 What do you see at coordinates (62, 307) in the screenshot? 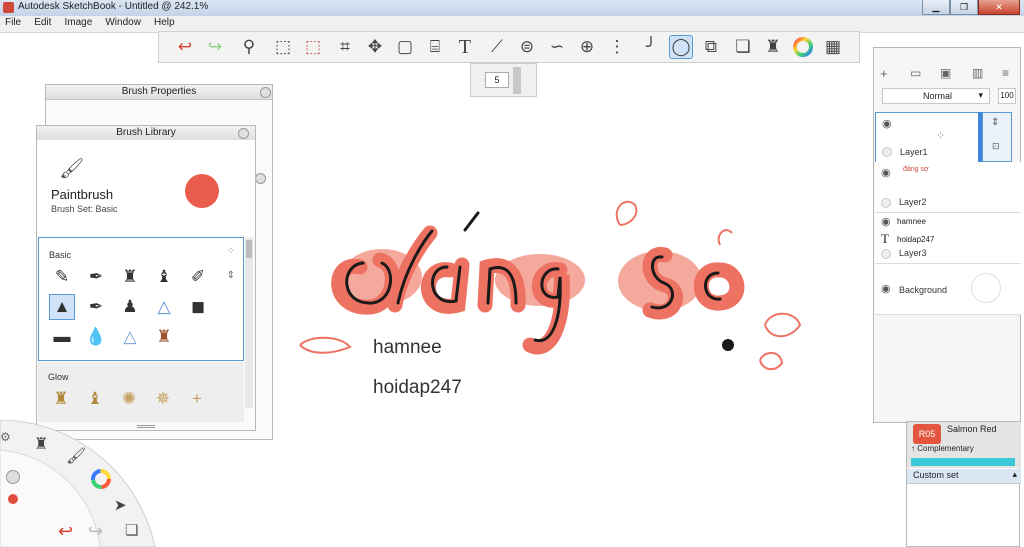
I see `paintbrush-brush-icon: ▲` at bounding box center [62, 307].